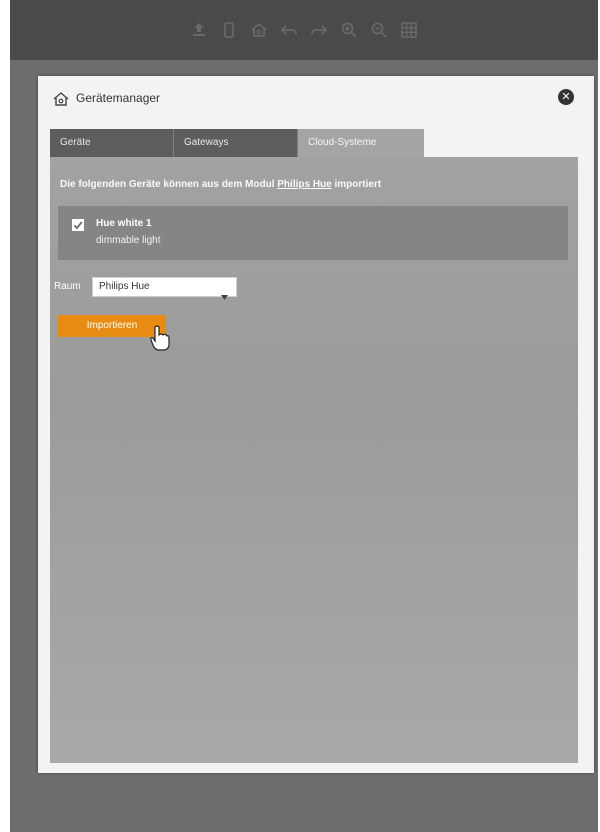 This screenshot has width=600, height=832. Describe the element at coordinates (112, 143) in the screenshot. I see `tab-devices: Geräte` at that location.